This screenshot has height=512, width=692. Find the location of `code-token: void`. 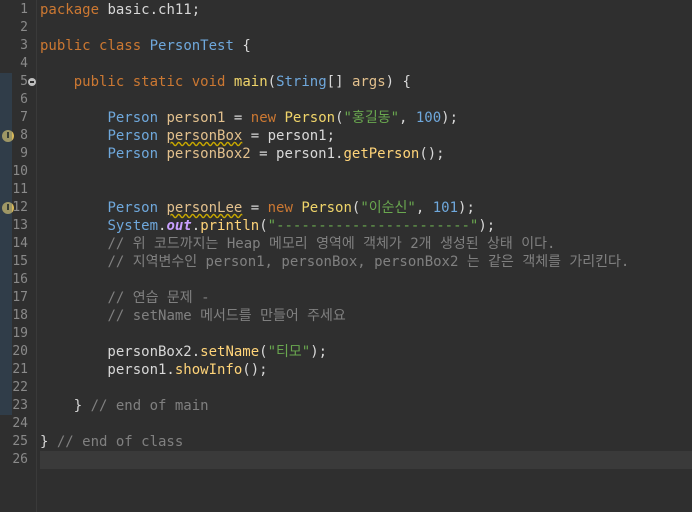

code-token: void is located at coordinates (208, 82).